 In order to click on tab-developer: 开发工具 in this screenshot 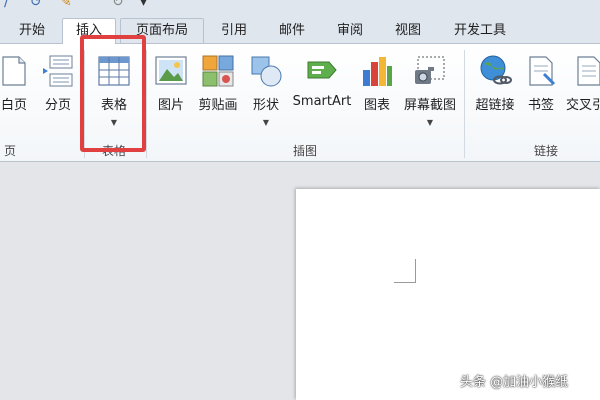, I will do `click(480, 32)`.